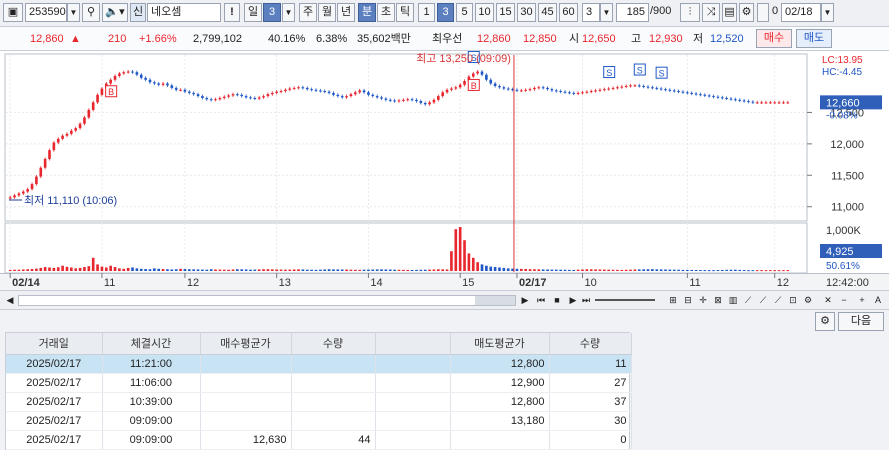 This screenshot has height=450, width=889. Describe the element at coordinates (308, 12) in the screenshot. I see `tab-period-week: 주` at that location.